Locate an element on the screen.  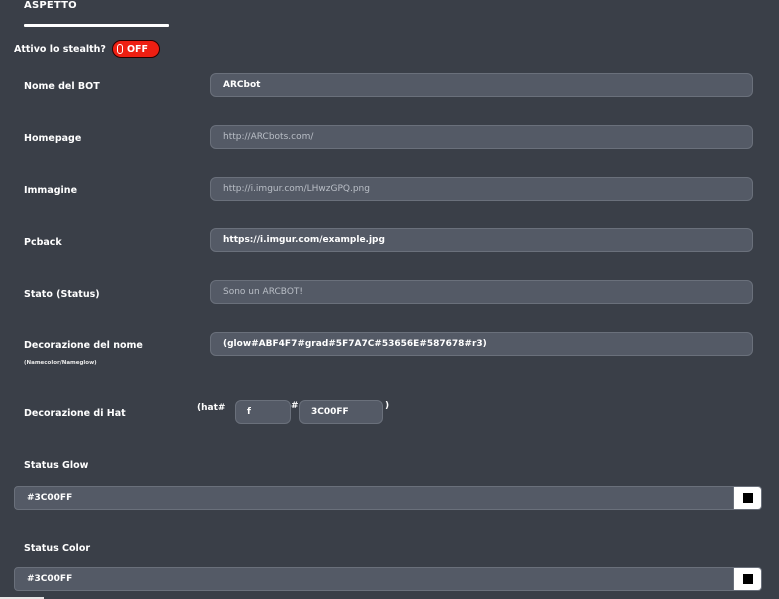
status-color-input: #3C00FF is located at coordinates (388, 579).